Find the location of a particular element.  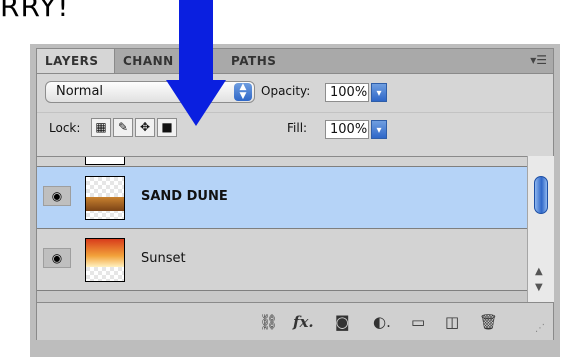

panel-bottom-toolbar: ⛓ fx. ◙ ◐. ▭ ◫ 🗑 ⋰ is located at coordinates (295, 321).